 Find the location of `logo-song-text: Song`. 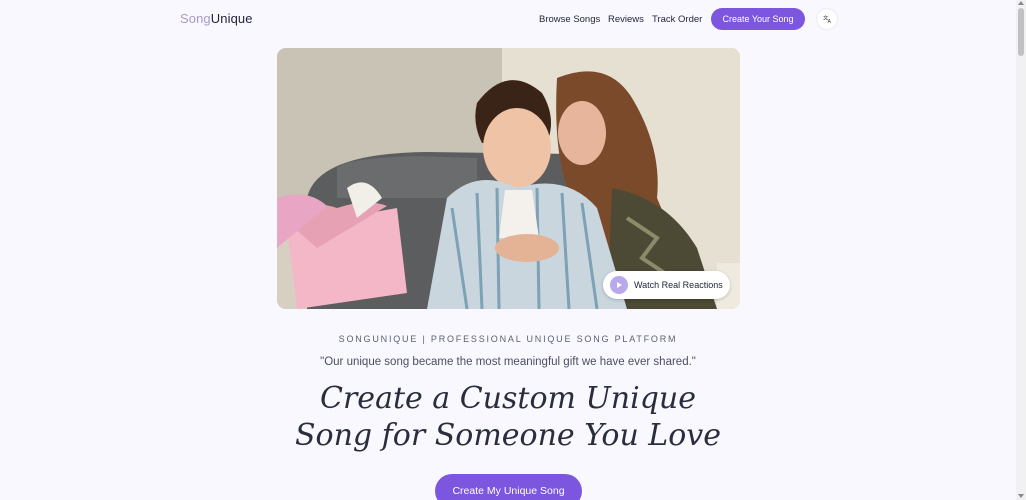

logo-song-text: Song is located at coordinates (195, 18).